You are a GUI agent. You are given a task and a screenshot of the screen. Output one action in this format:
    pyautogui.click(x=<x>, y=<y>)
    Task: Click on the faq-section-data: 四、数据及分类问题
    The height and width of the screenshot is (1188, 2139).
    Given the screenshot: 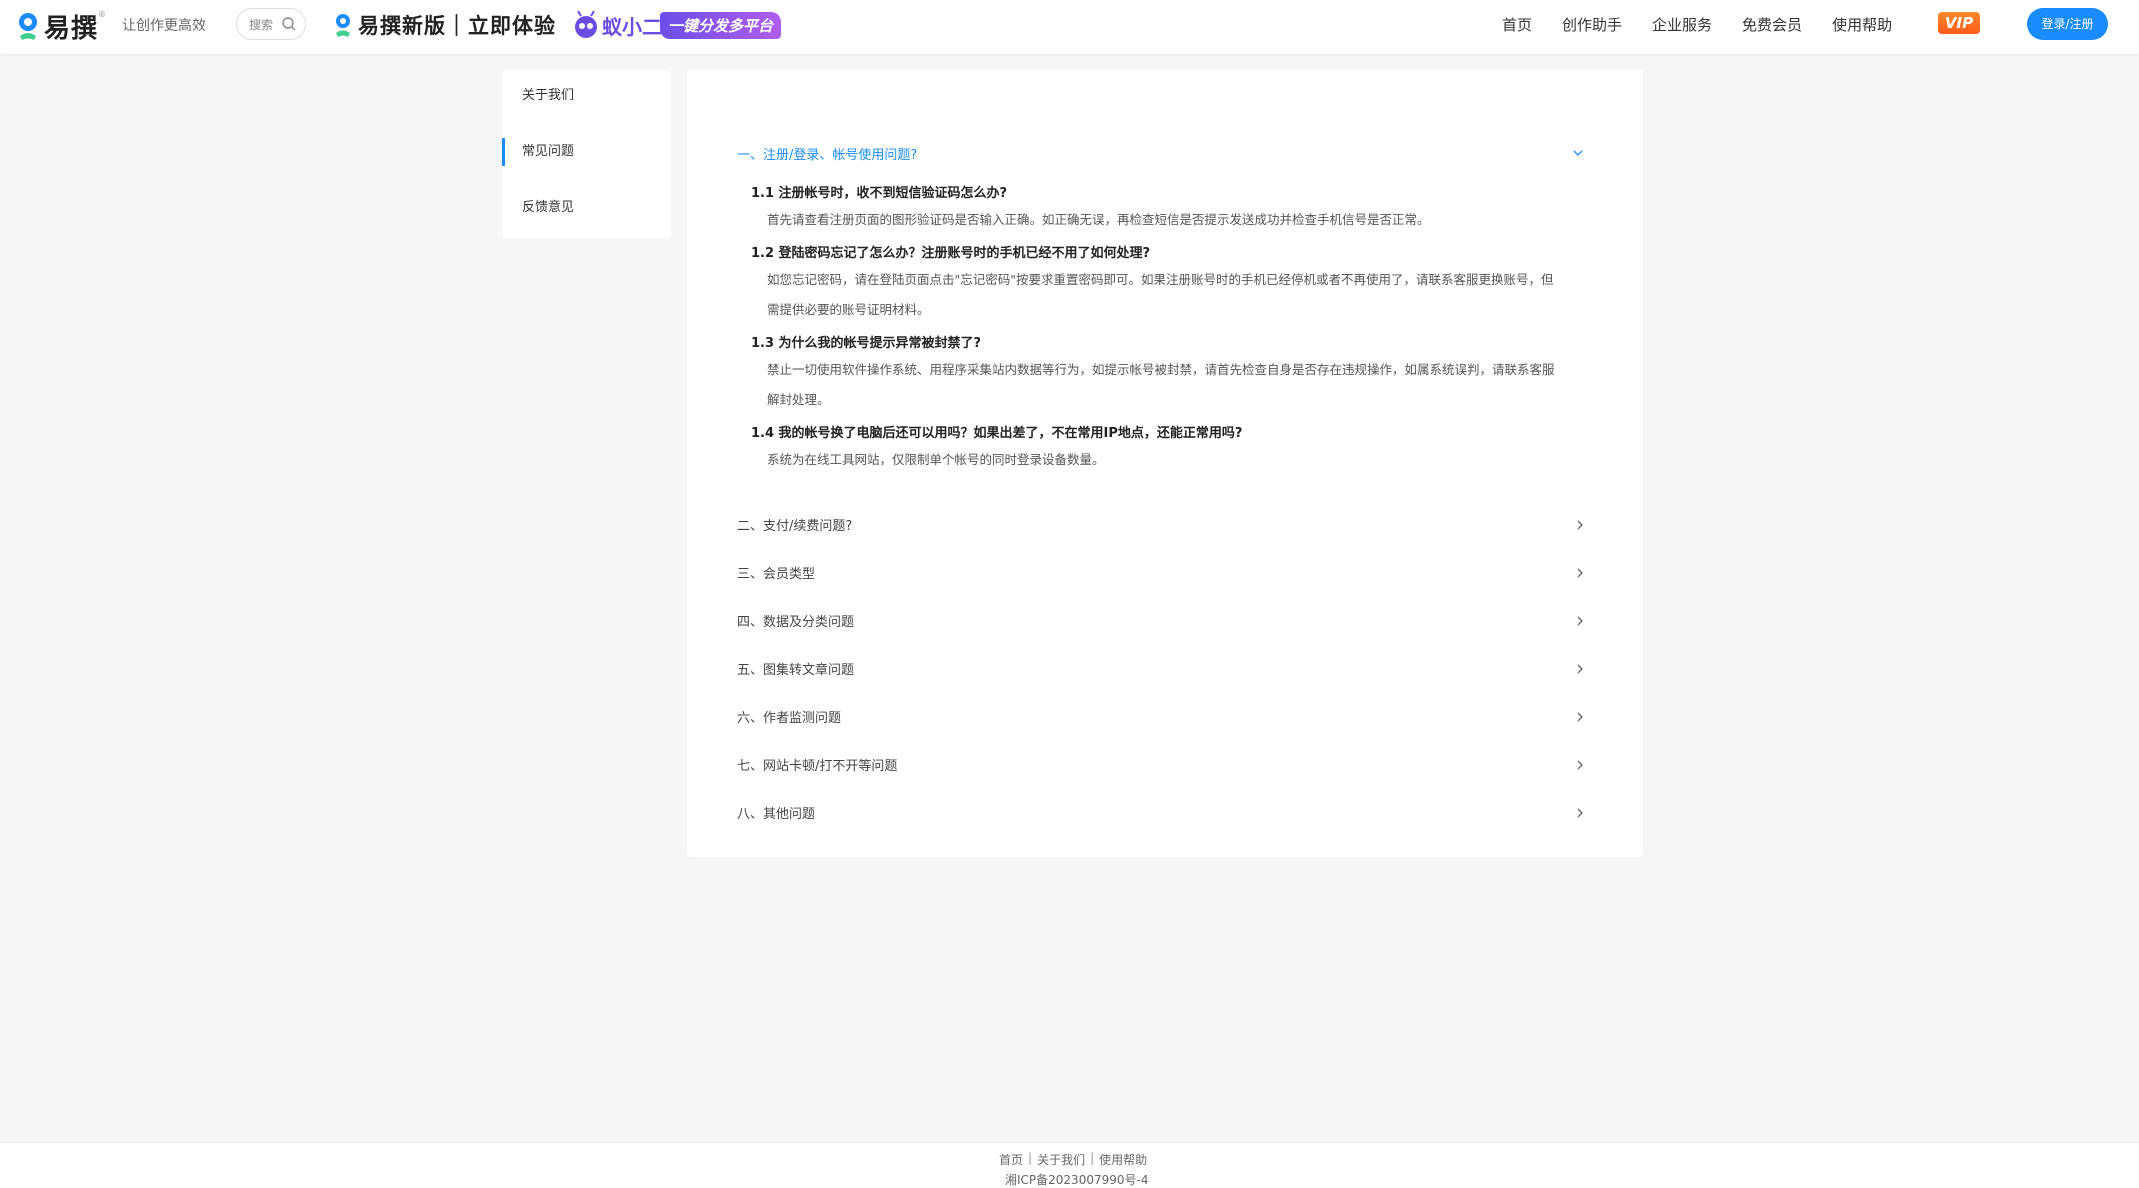 What is the action you would take?
    pyautogui.click(x=1162, y=621)
    